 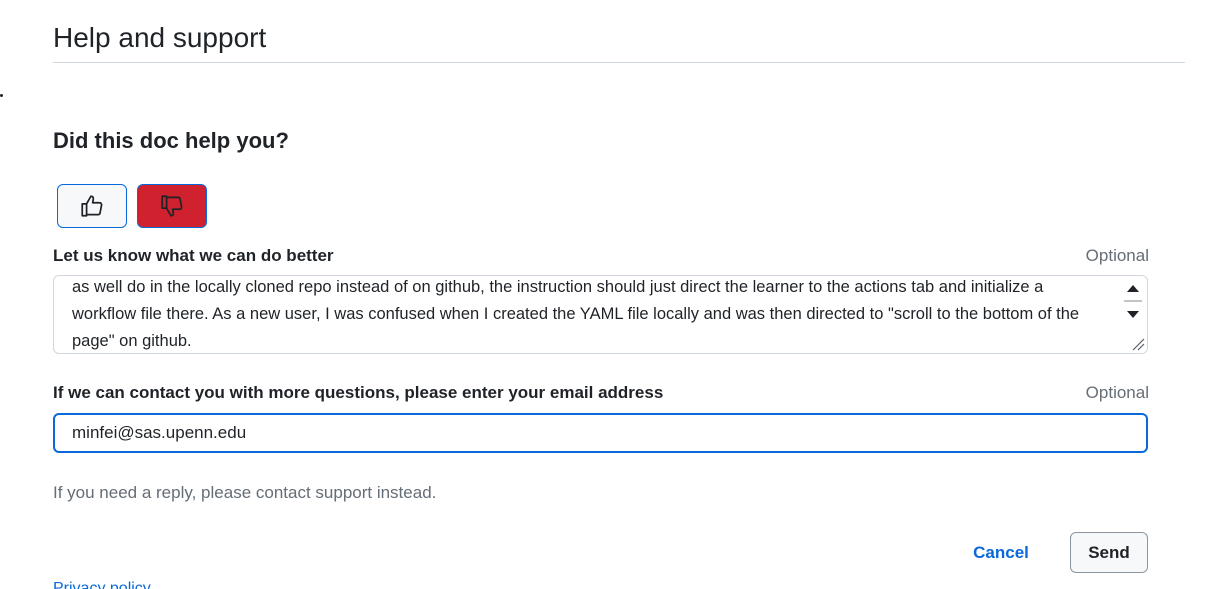 I want to click on cancel-button: Cancel, so click(x=1001, y=553).